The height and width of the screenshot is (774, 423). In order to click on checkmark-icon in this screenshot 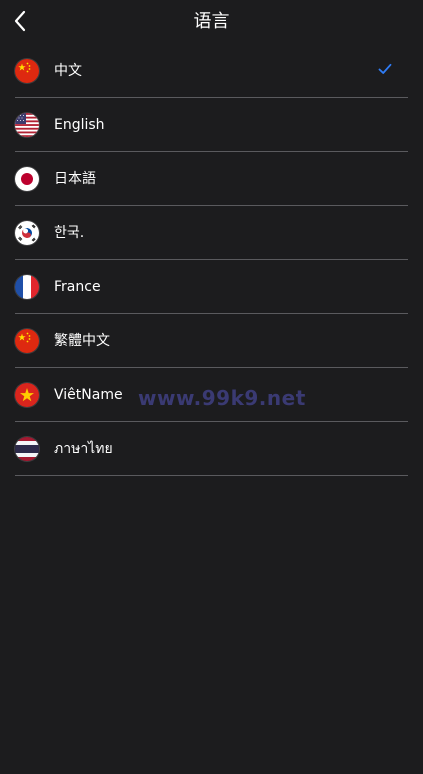, I will do `click(385, 68)`.